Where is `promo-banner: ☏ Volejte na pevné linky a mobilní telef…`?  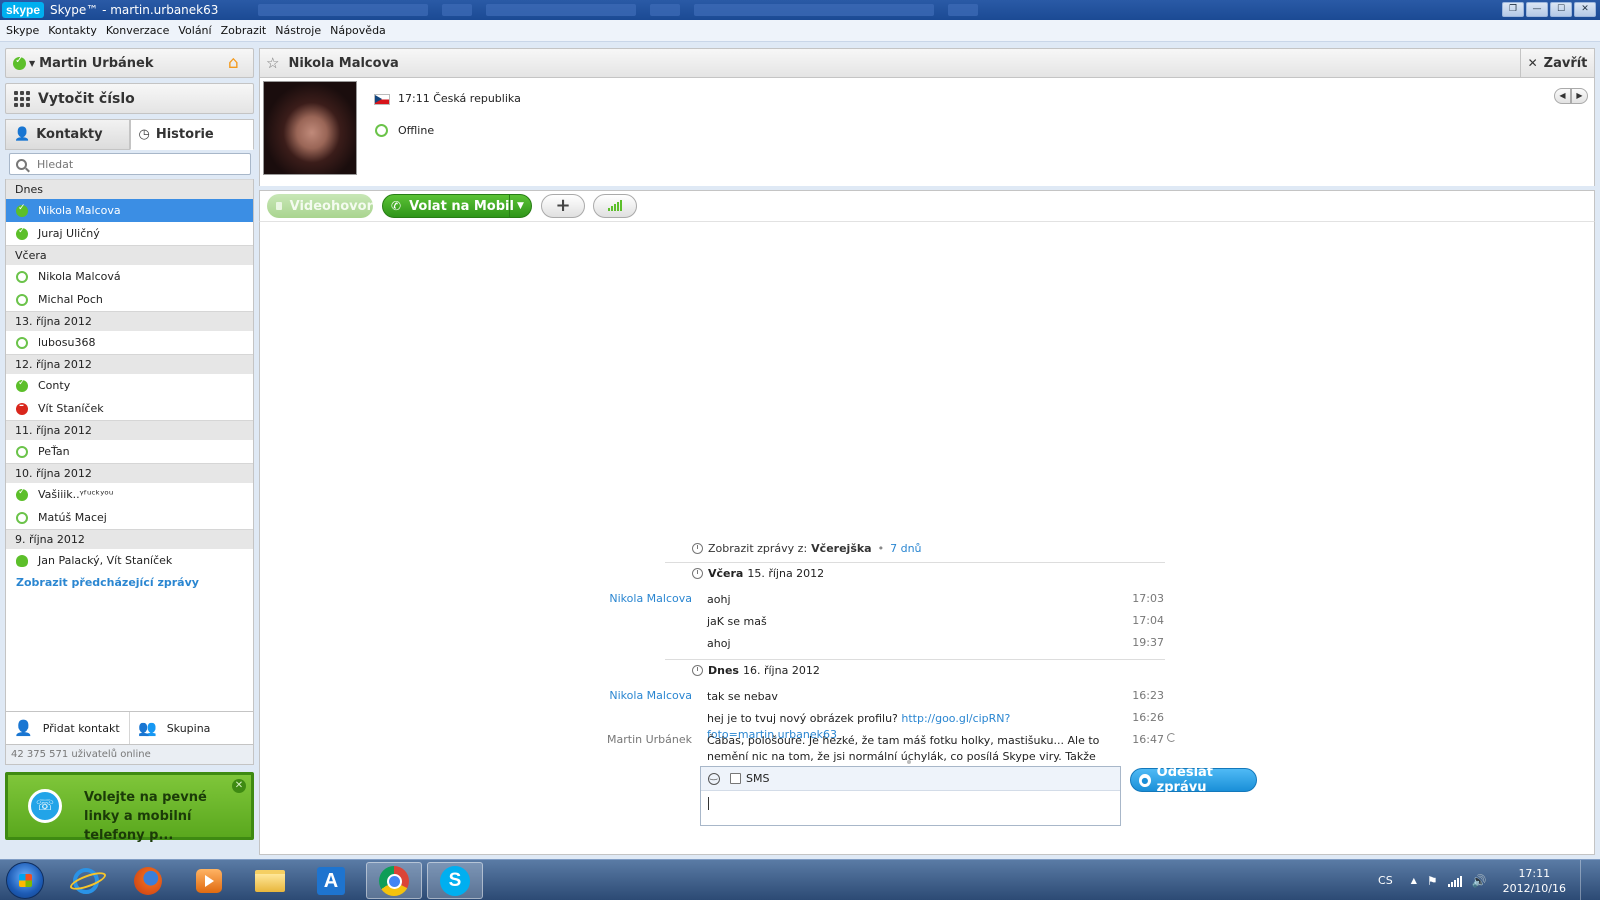
promo-banner: ☏ Volejte na pevné linky a mobilní telef… is located at coordinates (129, 807).